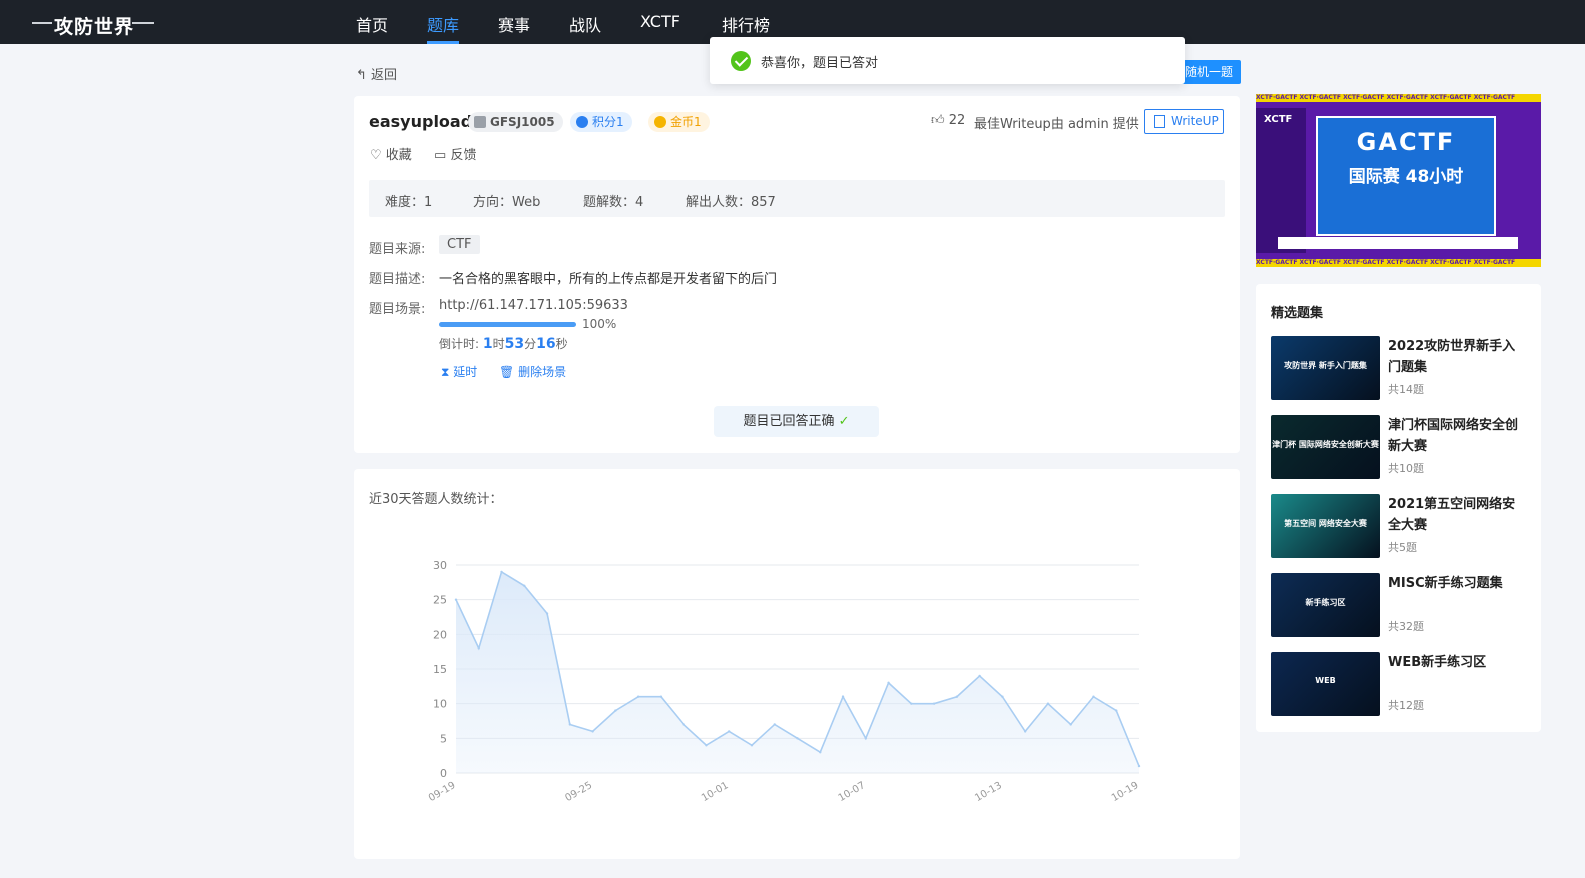 Image resolution: width=1585 pixels, height=878 pixels. Describe the element at coordinates (1325, 602) in the screenshot. I see `set-thumbnail-caption: 新手练习区` at that location.